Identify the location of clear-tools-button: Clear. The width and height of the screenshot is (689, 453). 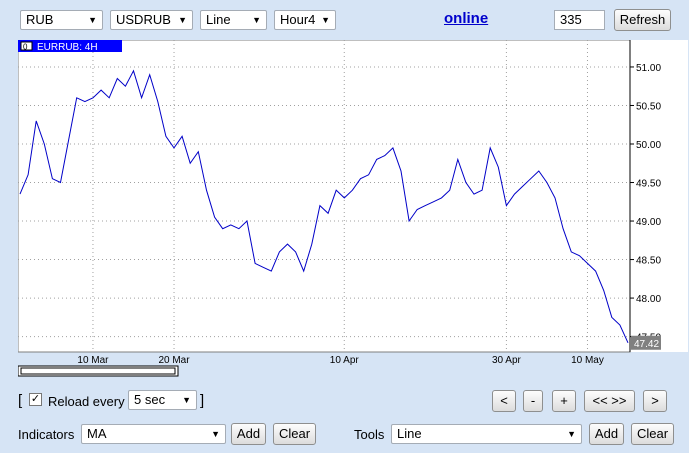
(652, 434).